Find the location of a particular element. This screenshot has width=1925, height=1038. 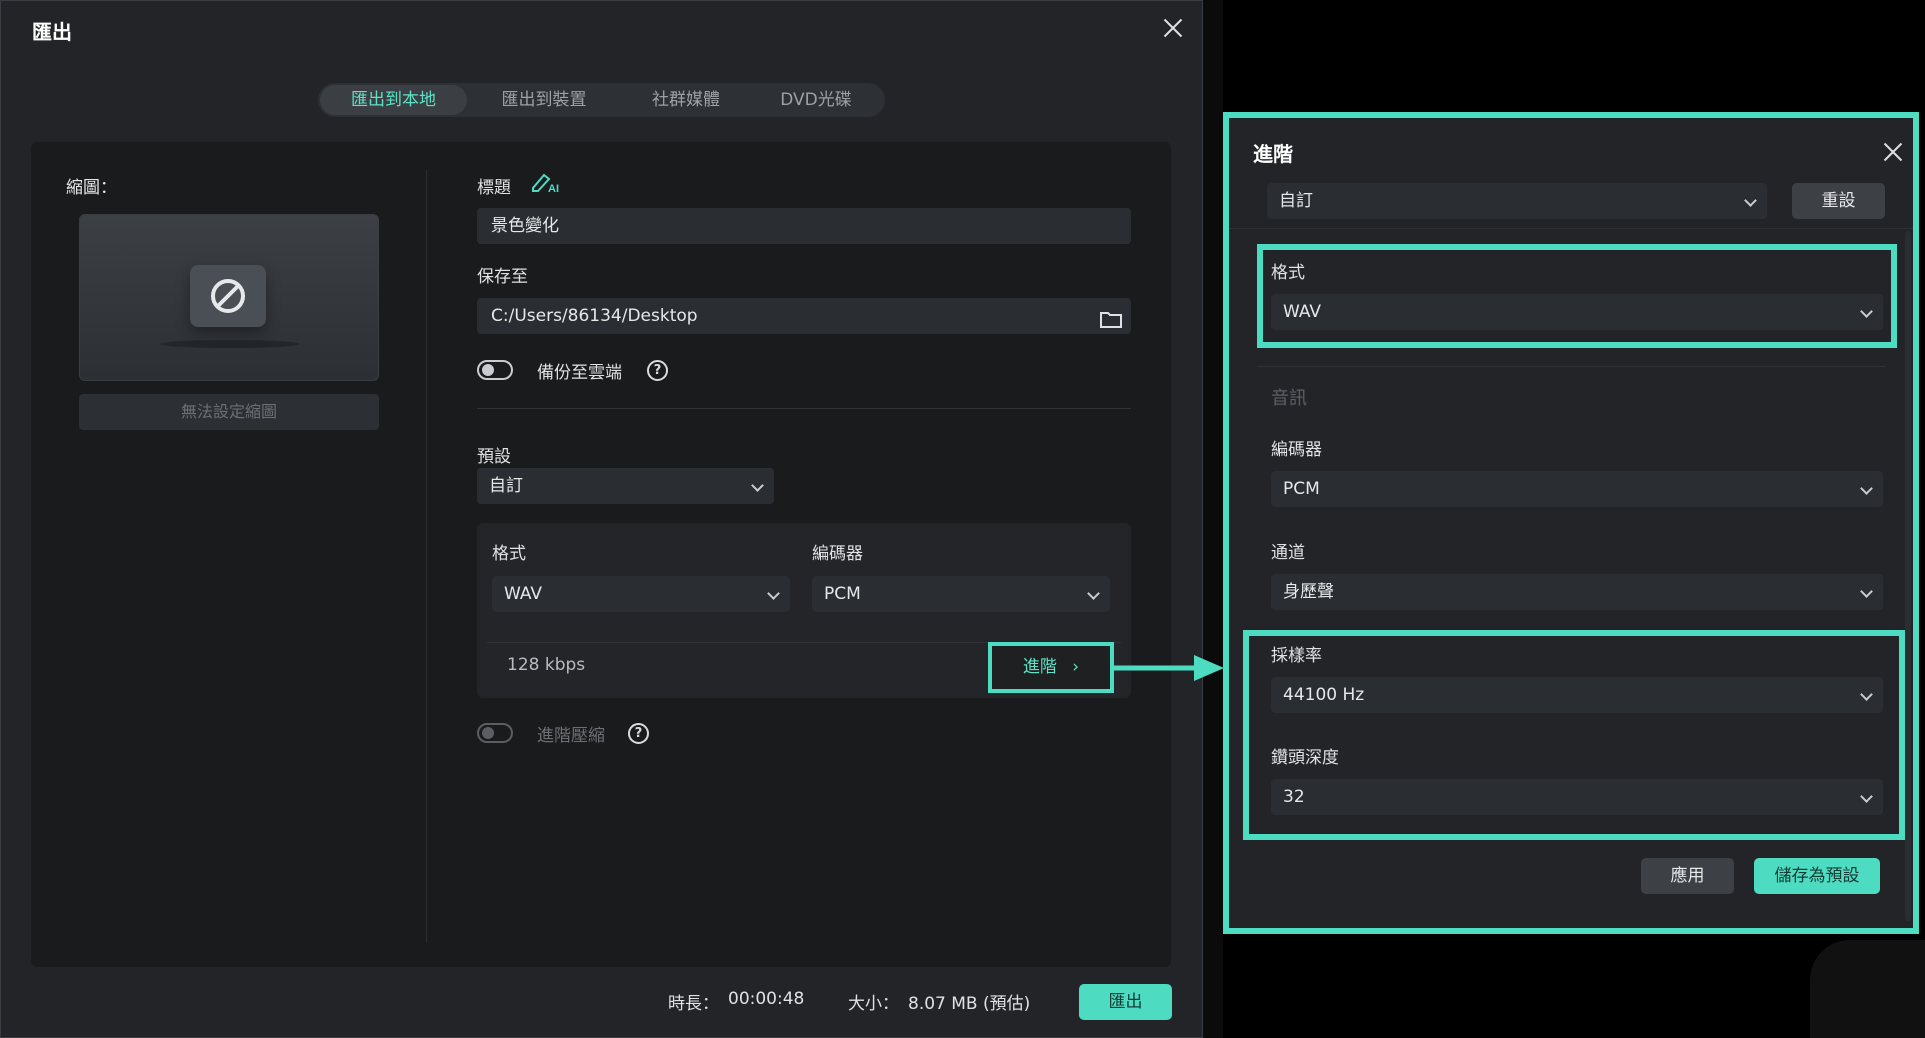

tab-social-media: 社群媒體 is located at coordinates (686, 100).